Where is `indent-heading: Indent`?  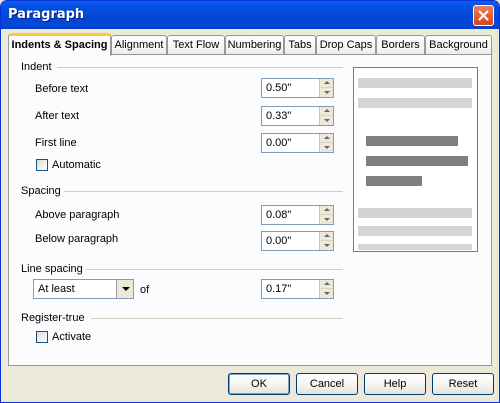 indent-heading: Indent is located at coordinates (36, 67).